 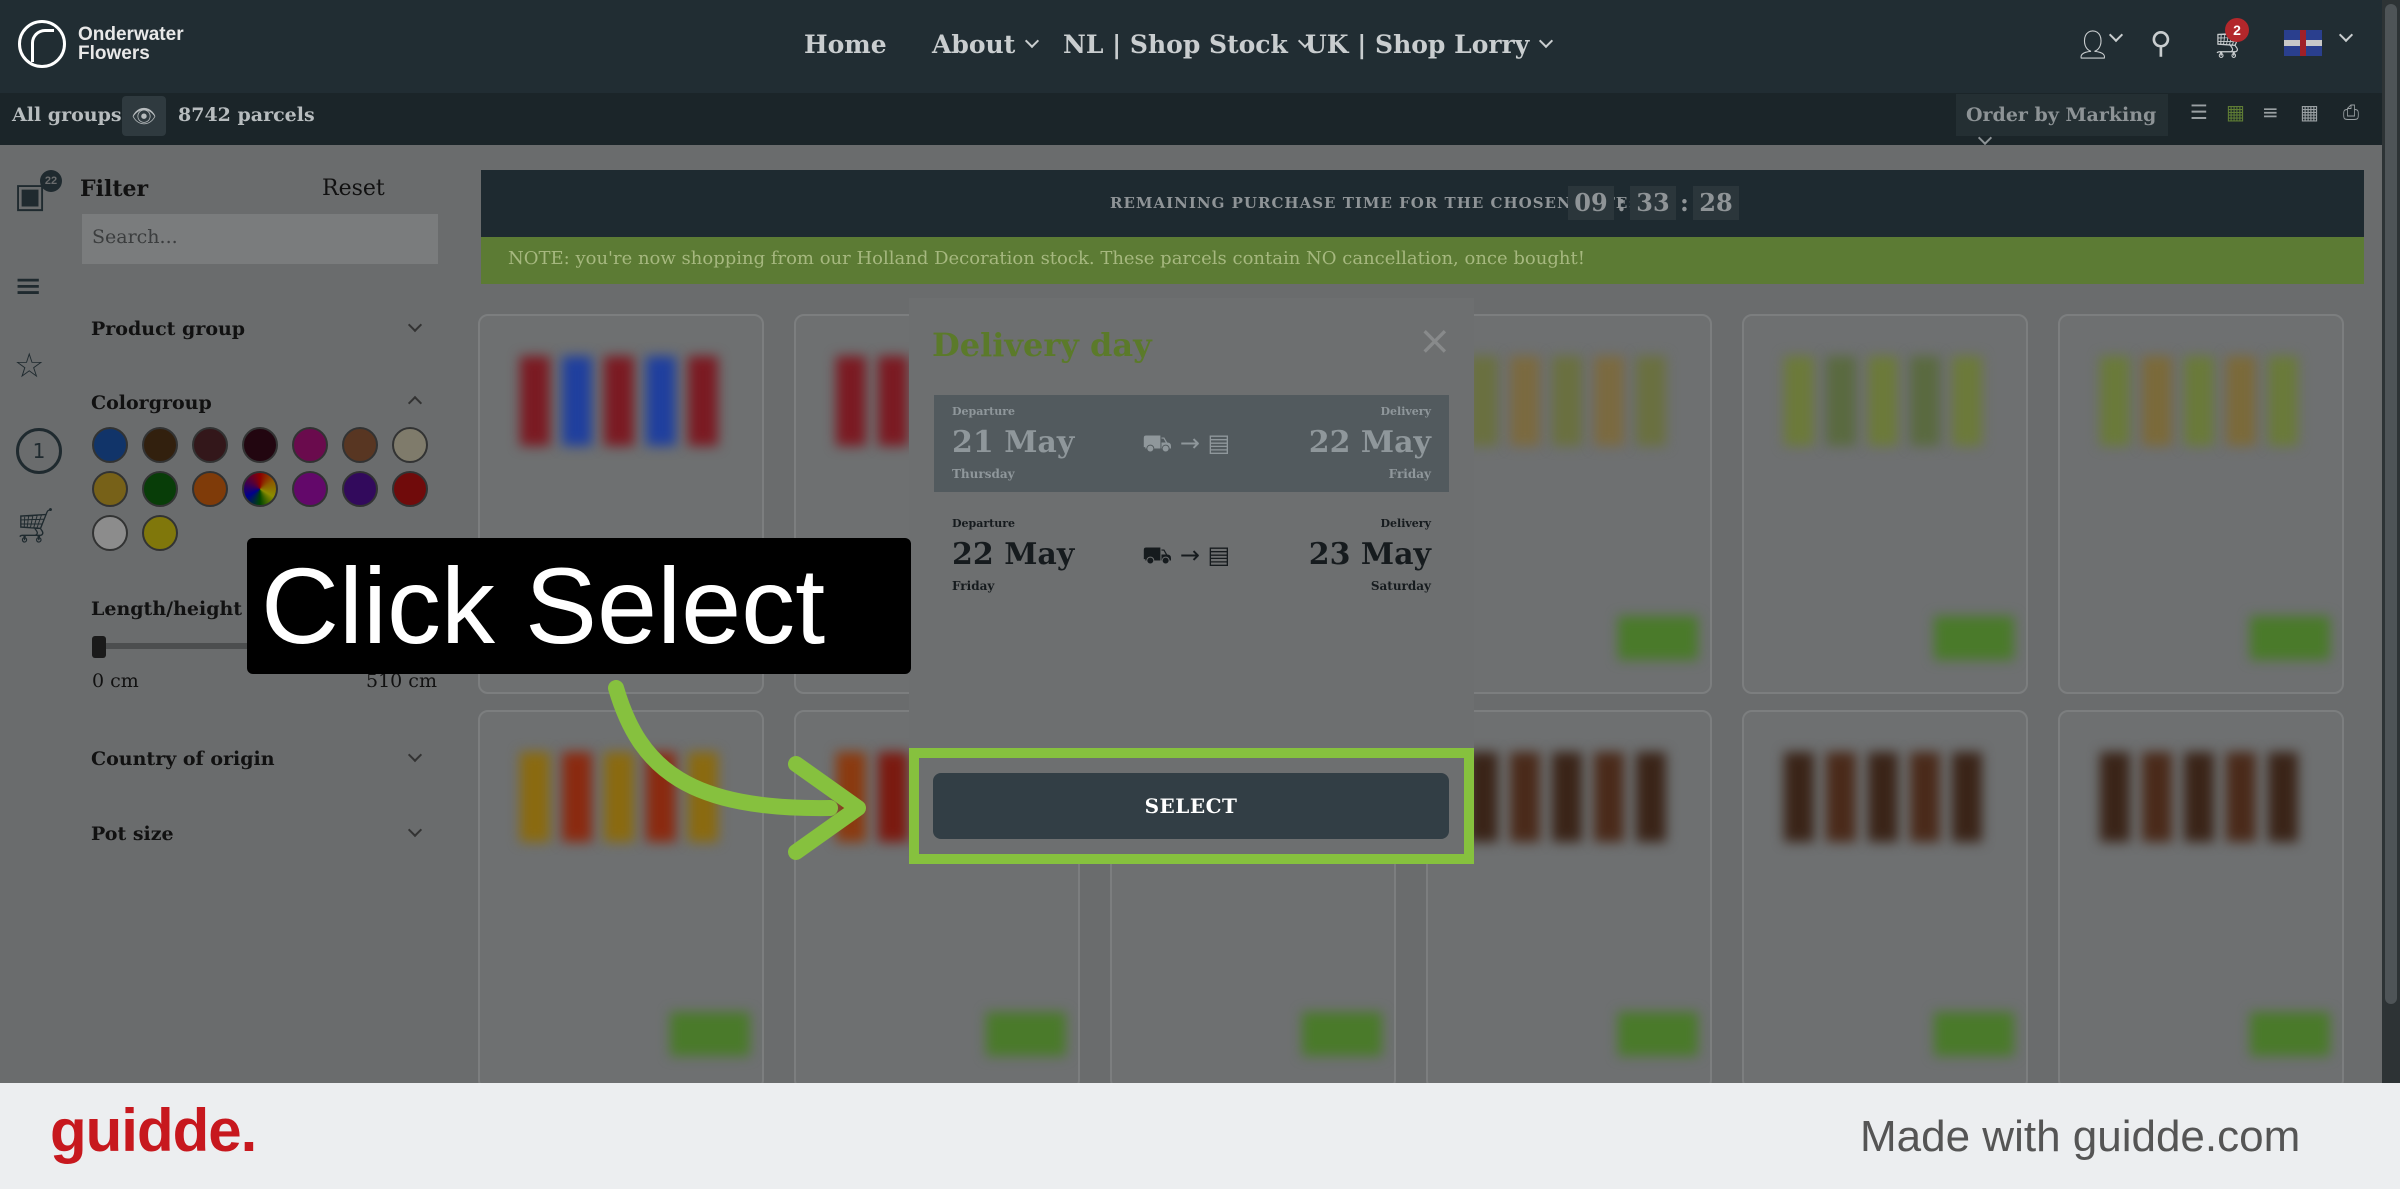 I want to click on timer-seconds: 28, so click(x=1716, y=203).